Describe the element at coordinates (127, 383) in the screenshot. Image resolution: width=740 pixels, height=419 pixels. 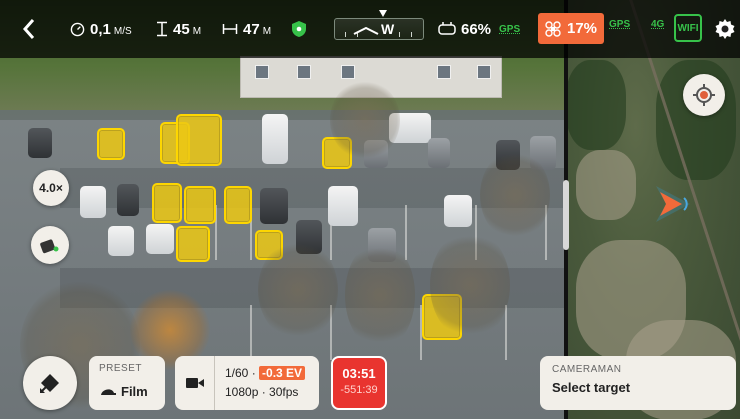
I see `preset-selector: PRESET Film` at that location.